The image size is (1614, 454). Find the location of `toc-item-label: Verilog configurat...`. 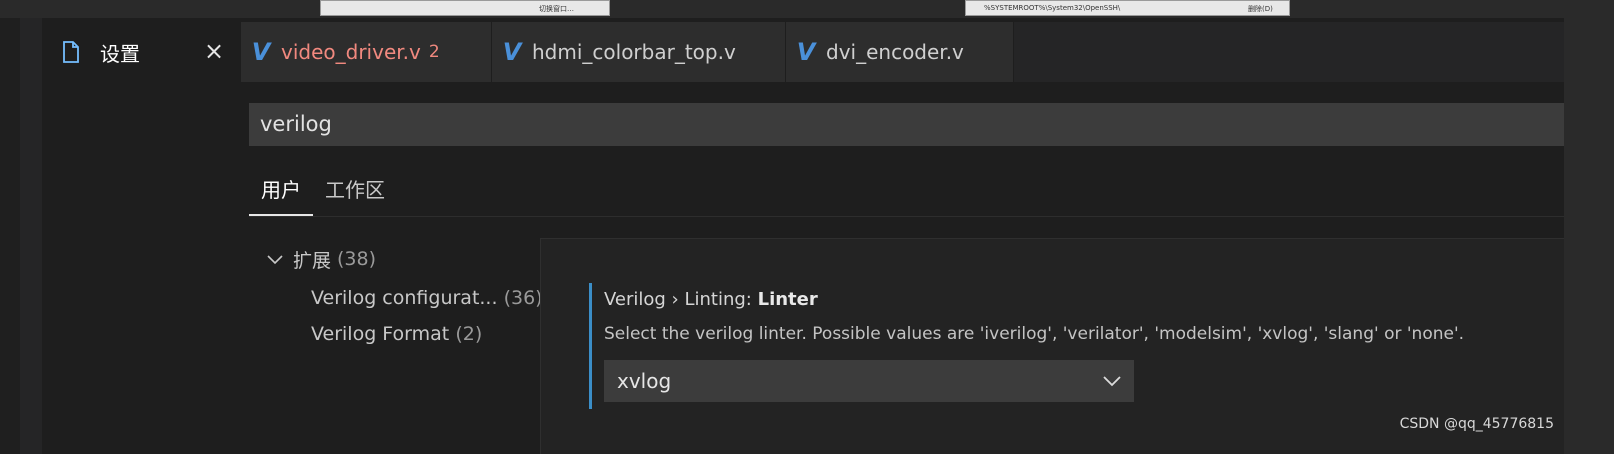

toc-item-label: Verilog configurat... is located at coordinates (404, 298).